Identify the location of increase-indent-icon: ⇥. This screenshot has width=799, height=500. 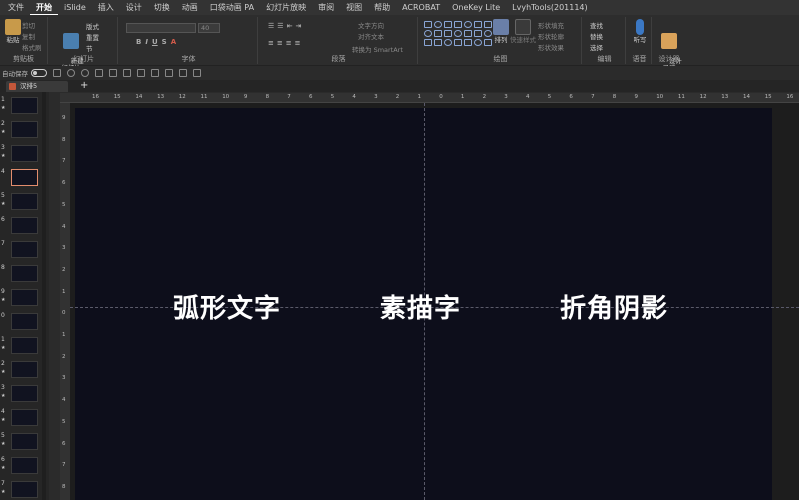
(298, 26).